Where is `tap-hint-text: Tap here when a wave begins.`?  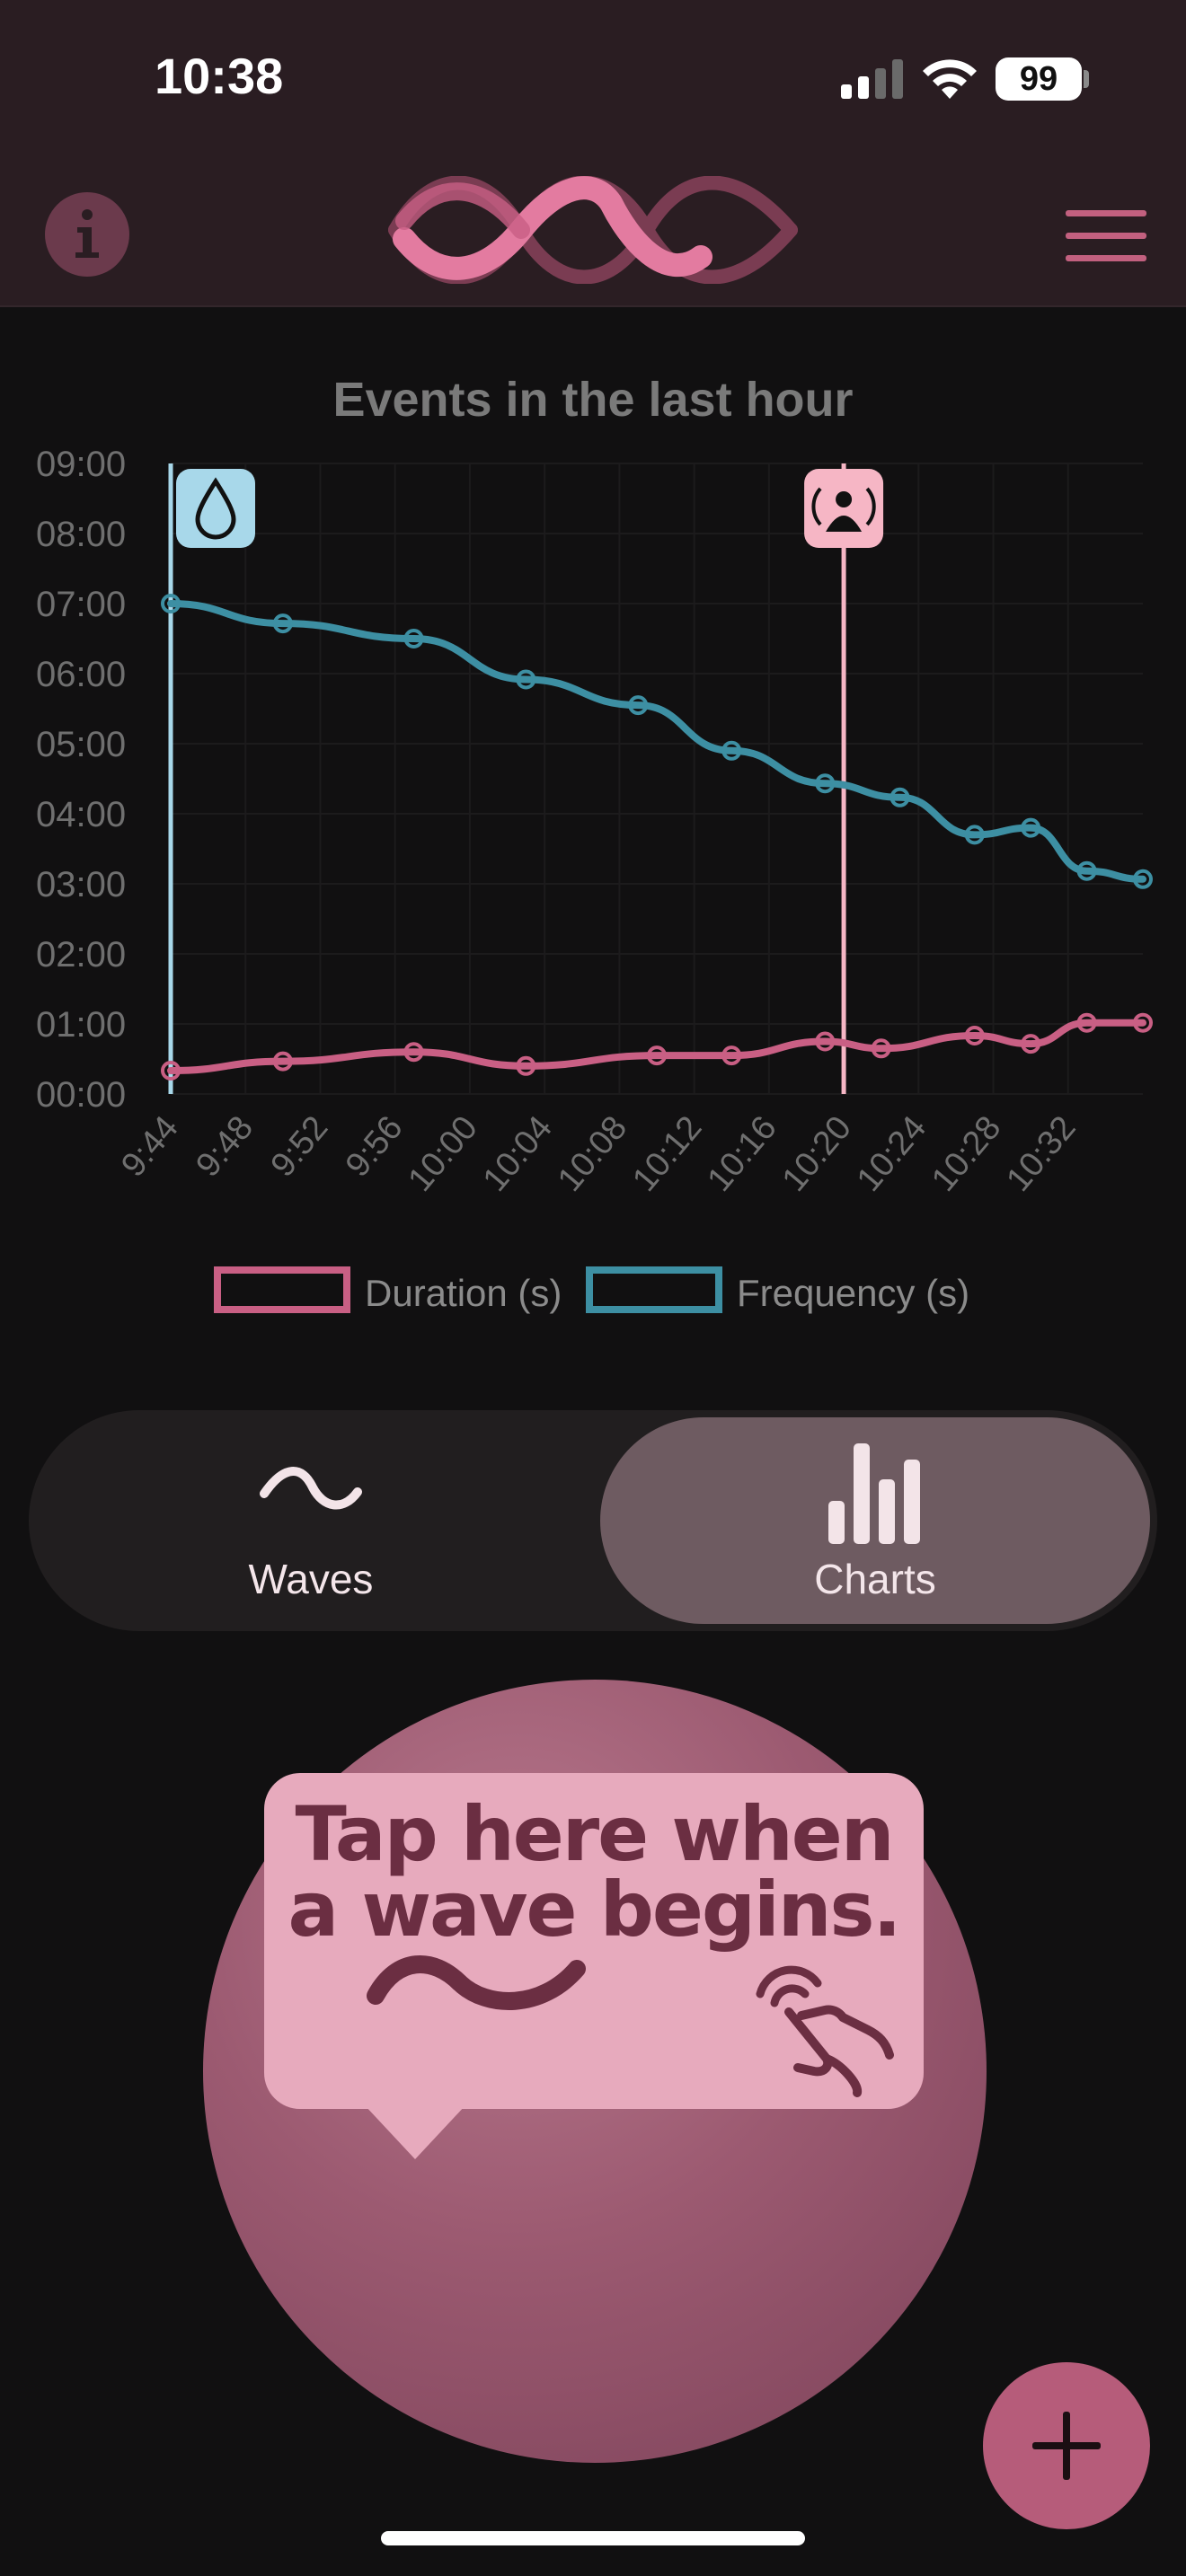
tap-hint-text: Tap here when a wave begins. is located at coordinates (594, 1871).